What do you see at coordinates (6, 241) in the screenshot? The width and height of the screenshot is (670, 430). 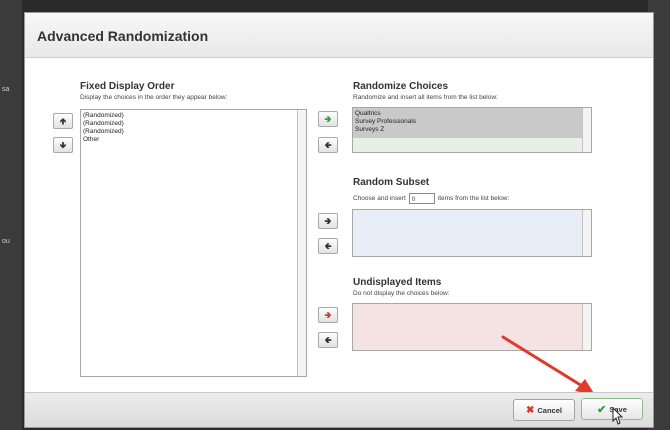 I see `backdrop-edge-text: ou` at bounding box center [6, 241].